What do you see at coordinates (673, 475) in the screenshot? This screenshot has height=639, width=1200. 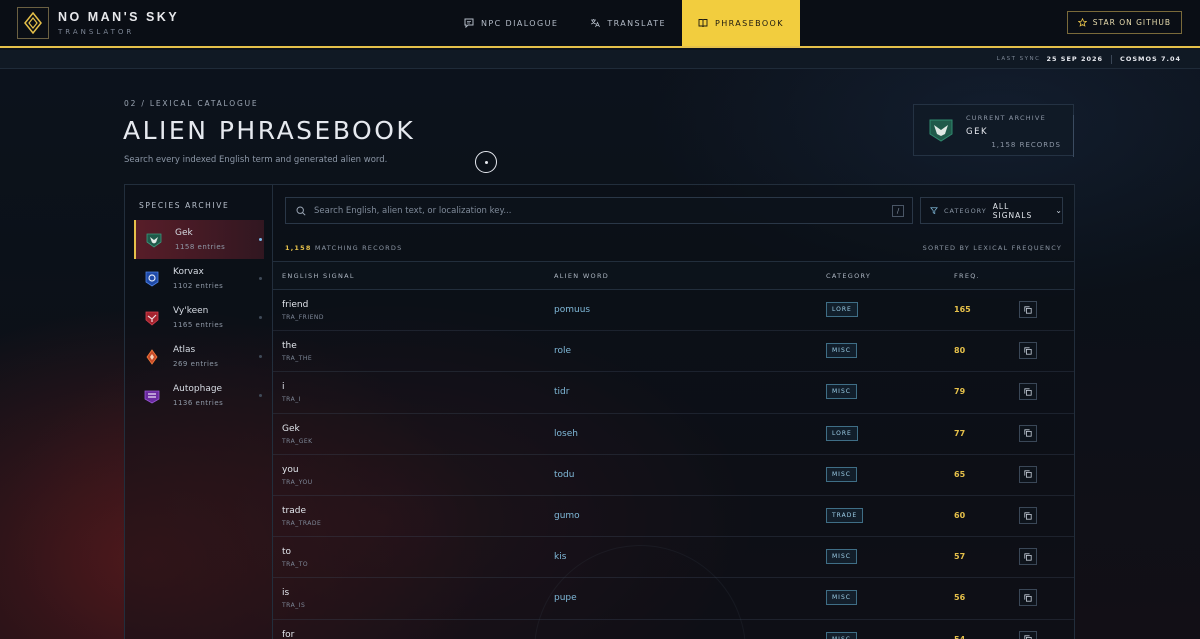 I see `table-row: you TRA_YOU todu MISC 65` at bounding box center [673, 475].